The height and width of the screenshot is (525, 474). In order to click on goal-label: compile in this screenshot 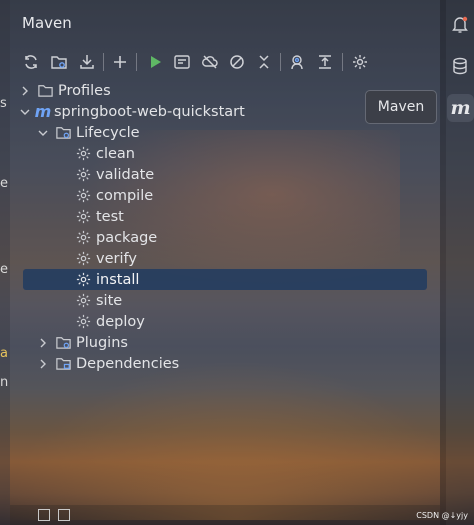, I will do `click(125, 195)`.